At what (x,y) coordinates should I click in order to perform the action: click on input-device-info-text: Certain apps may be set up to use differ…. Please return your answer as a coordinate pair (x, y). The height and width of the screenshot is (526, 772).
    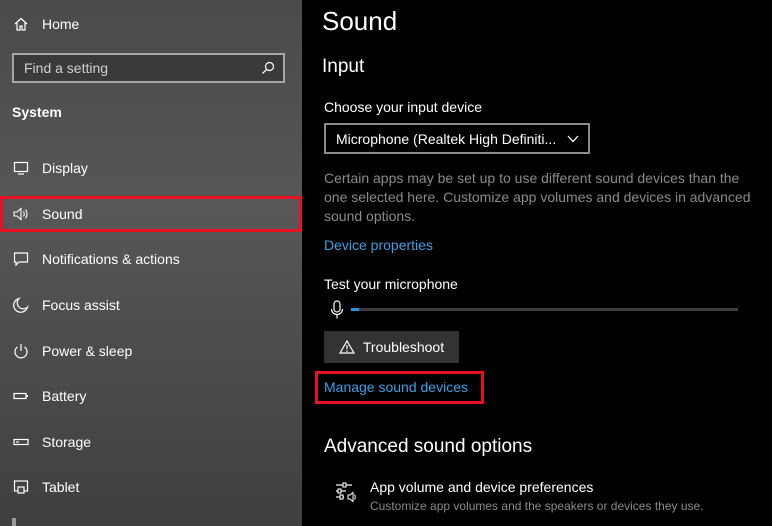
    Looking at the image, I should click on (537, 197).